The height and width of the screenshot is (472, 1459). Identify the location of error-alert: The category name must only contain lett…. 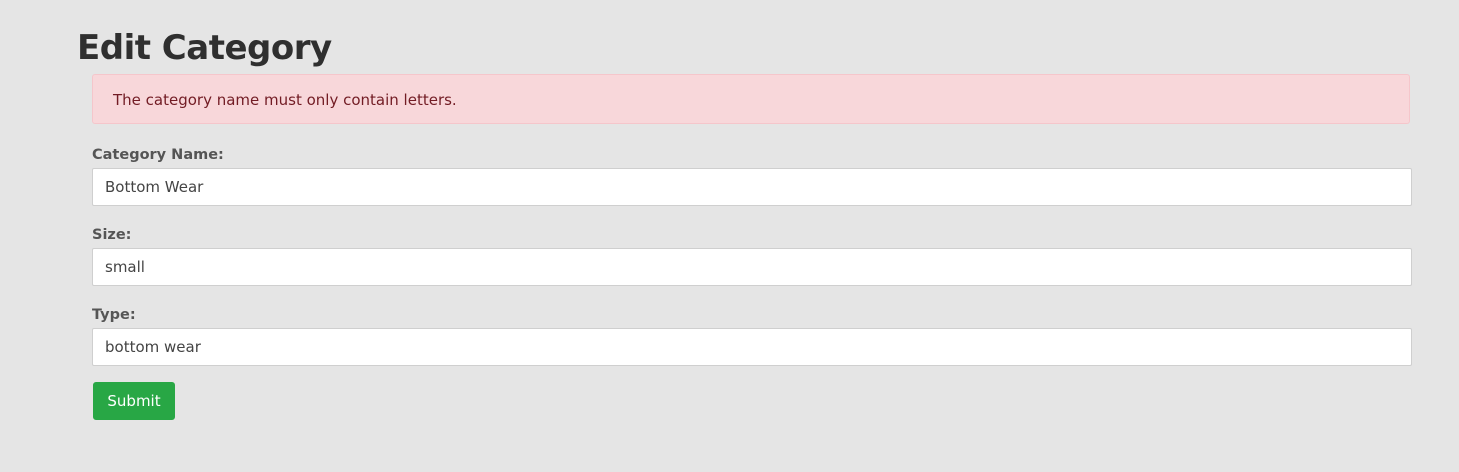
(751, 99).